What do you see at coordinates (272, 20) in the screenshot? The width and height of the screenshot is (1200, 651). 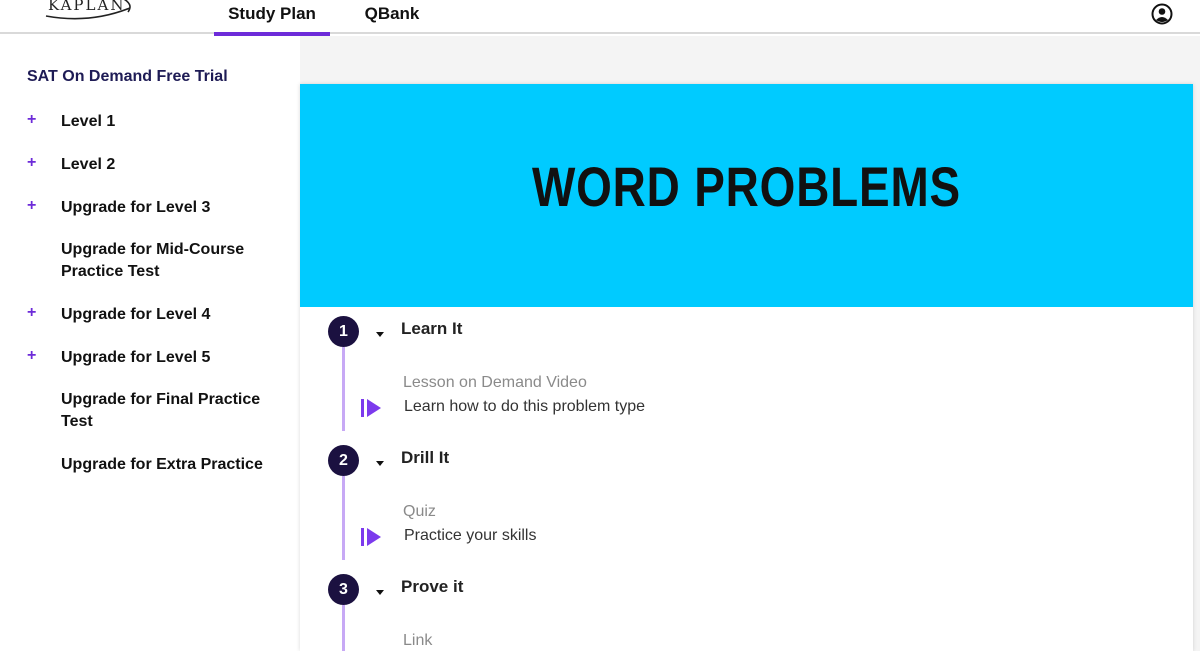 I see `tab-study-plan: Study Plan` at bounding box center [272, 20].